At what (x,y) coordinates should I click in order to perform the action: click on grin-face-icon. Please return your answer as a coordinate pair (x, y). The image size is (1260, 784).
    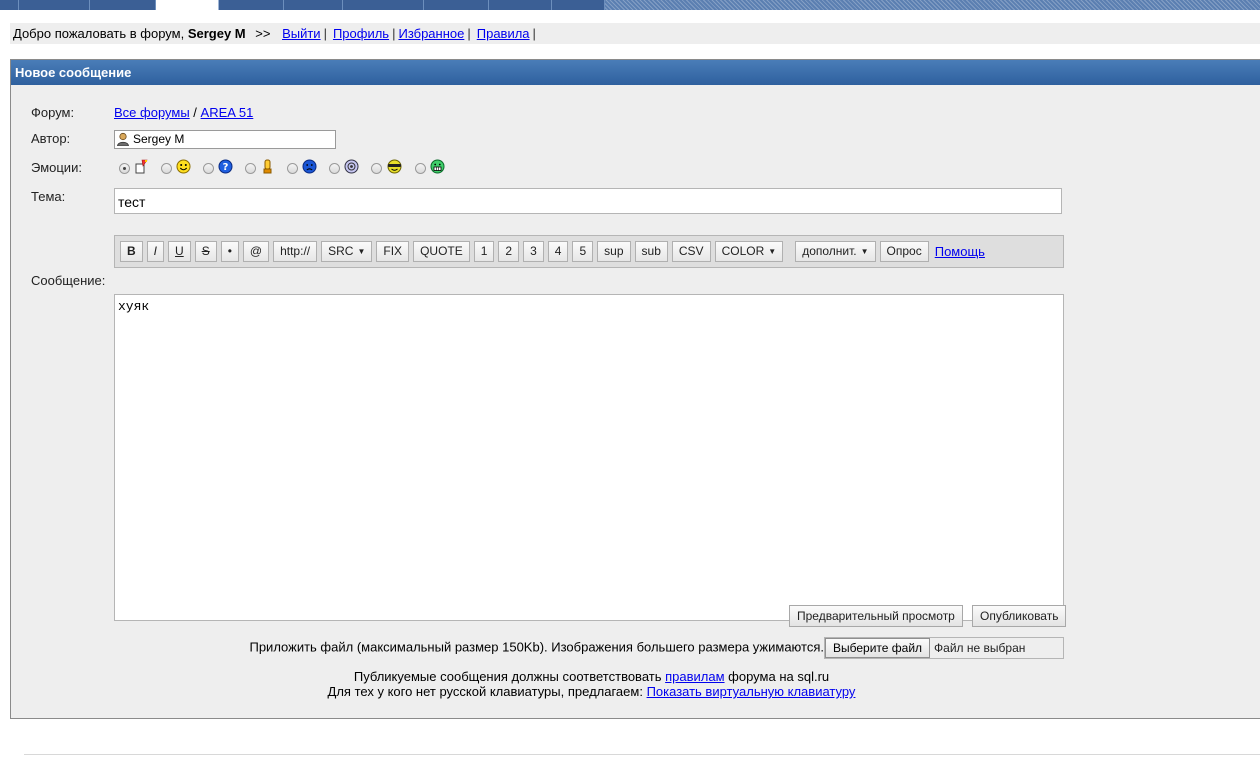
    Looking at the image, I should click on (437, 168).